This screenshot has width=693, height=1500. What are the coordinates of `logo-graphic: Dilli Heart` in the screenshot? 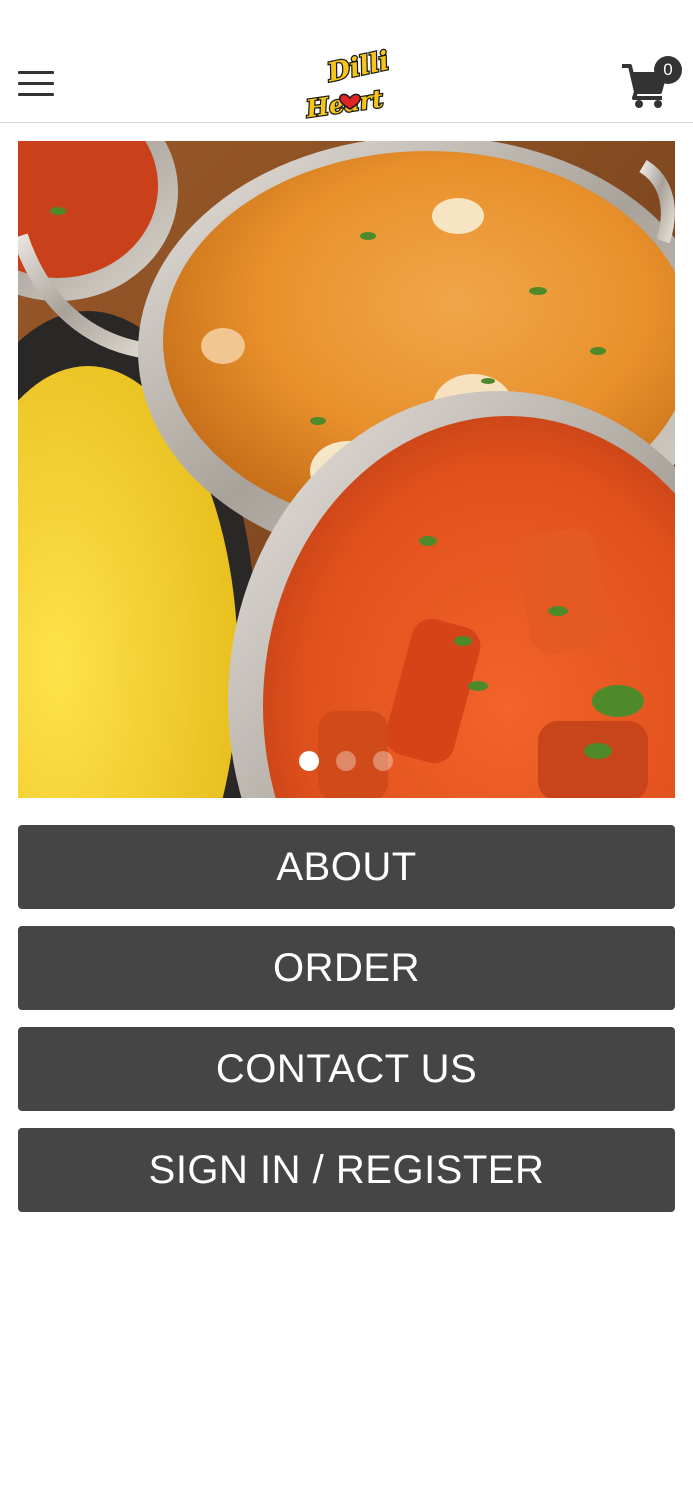 It's located at (347, 85).